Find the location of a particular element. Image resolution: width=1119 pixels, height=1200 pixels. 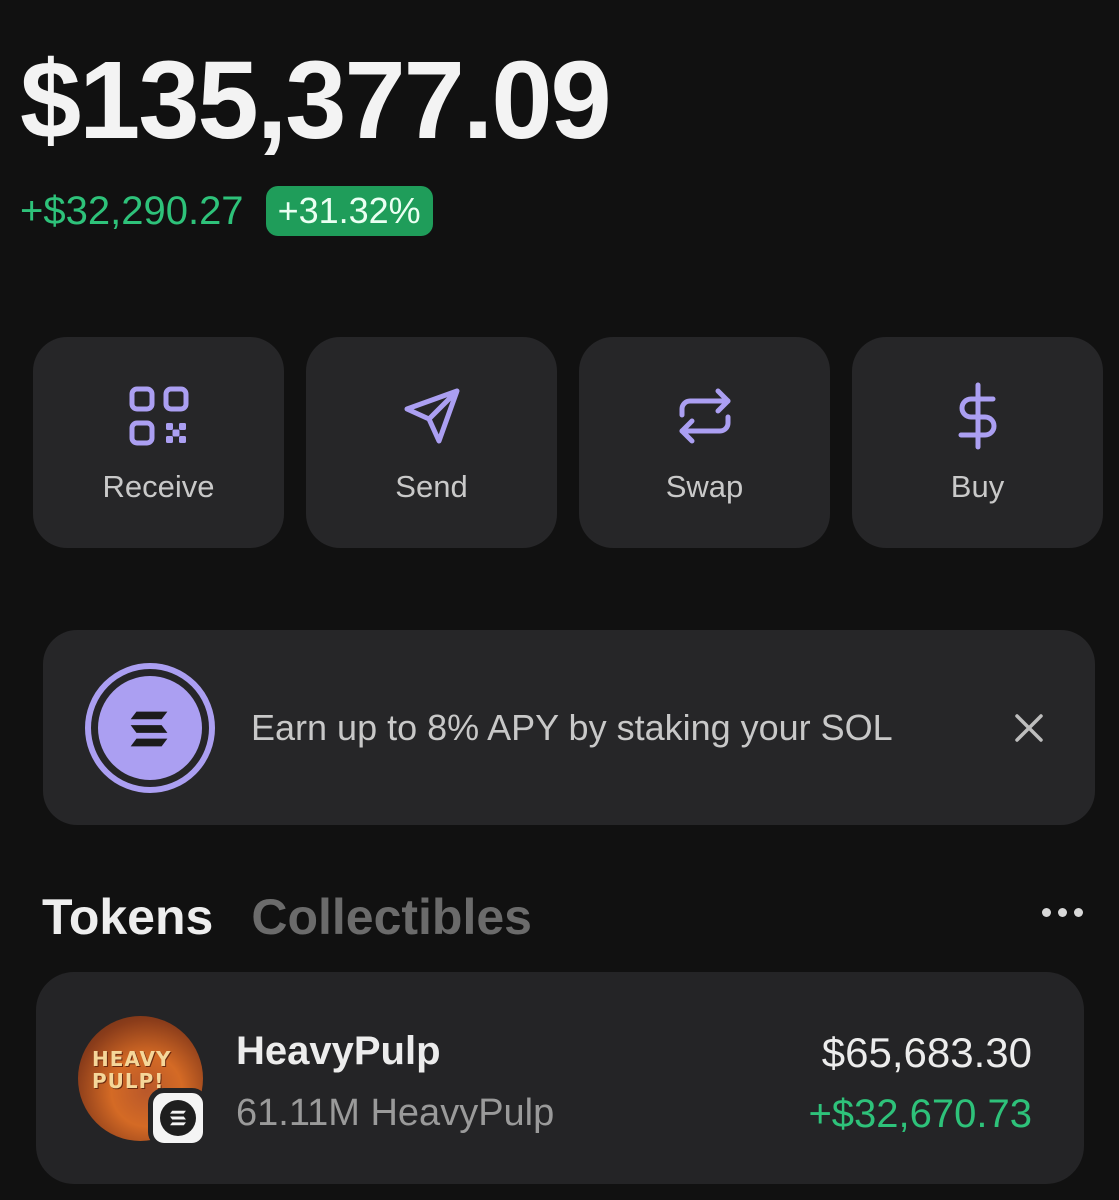

tab-collectibles: Collectibles is located at coordinates (391, 917).